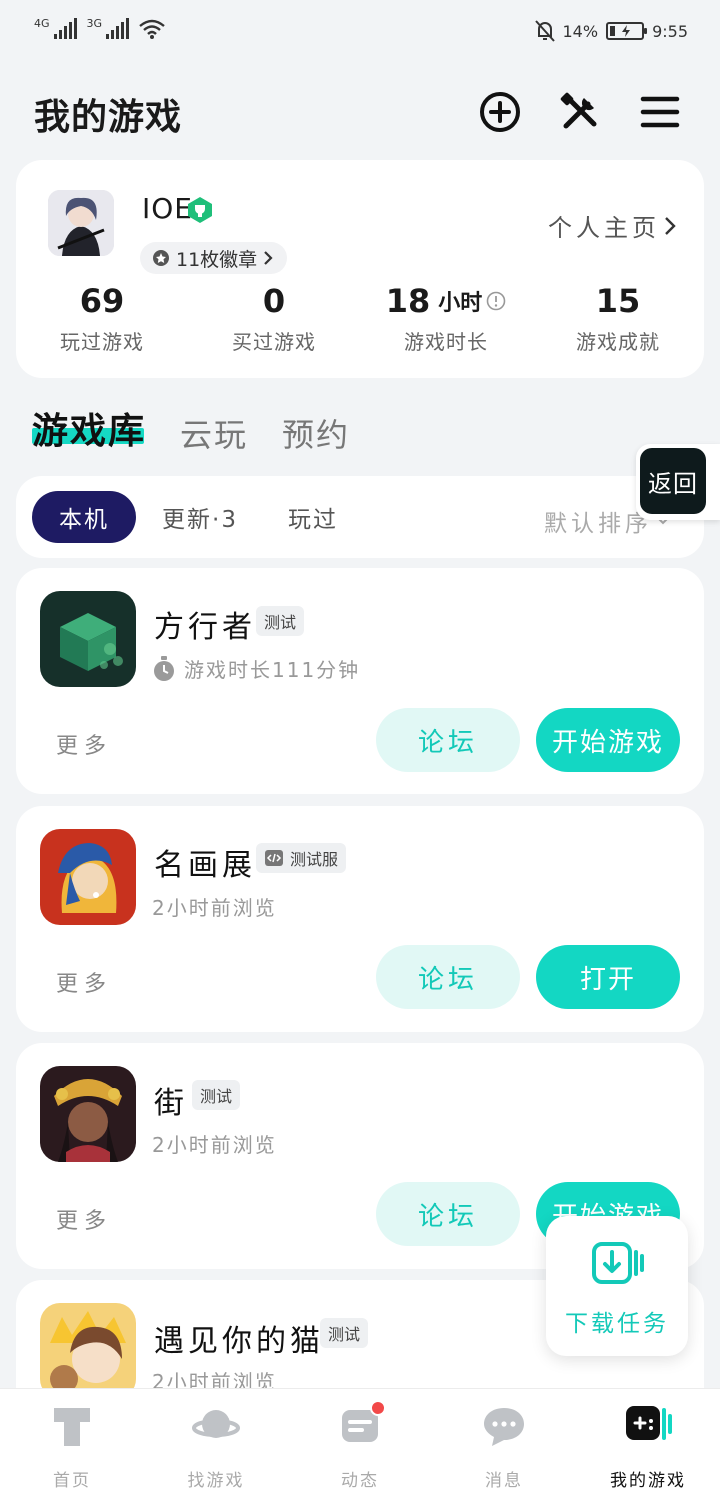  I want to click on cellular-signal-1: 4G, so click(55, 28).